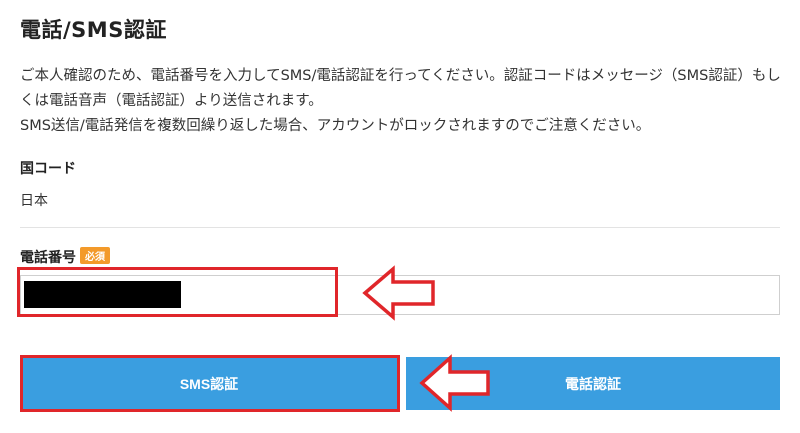 The width and height of the screenshot is (800, 433). Describe the element at coordinates (48, 169) in the screenshot. I see `country-code-label: 国コード` at that location.